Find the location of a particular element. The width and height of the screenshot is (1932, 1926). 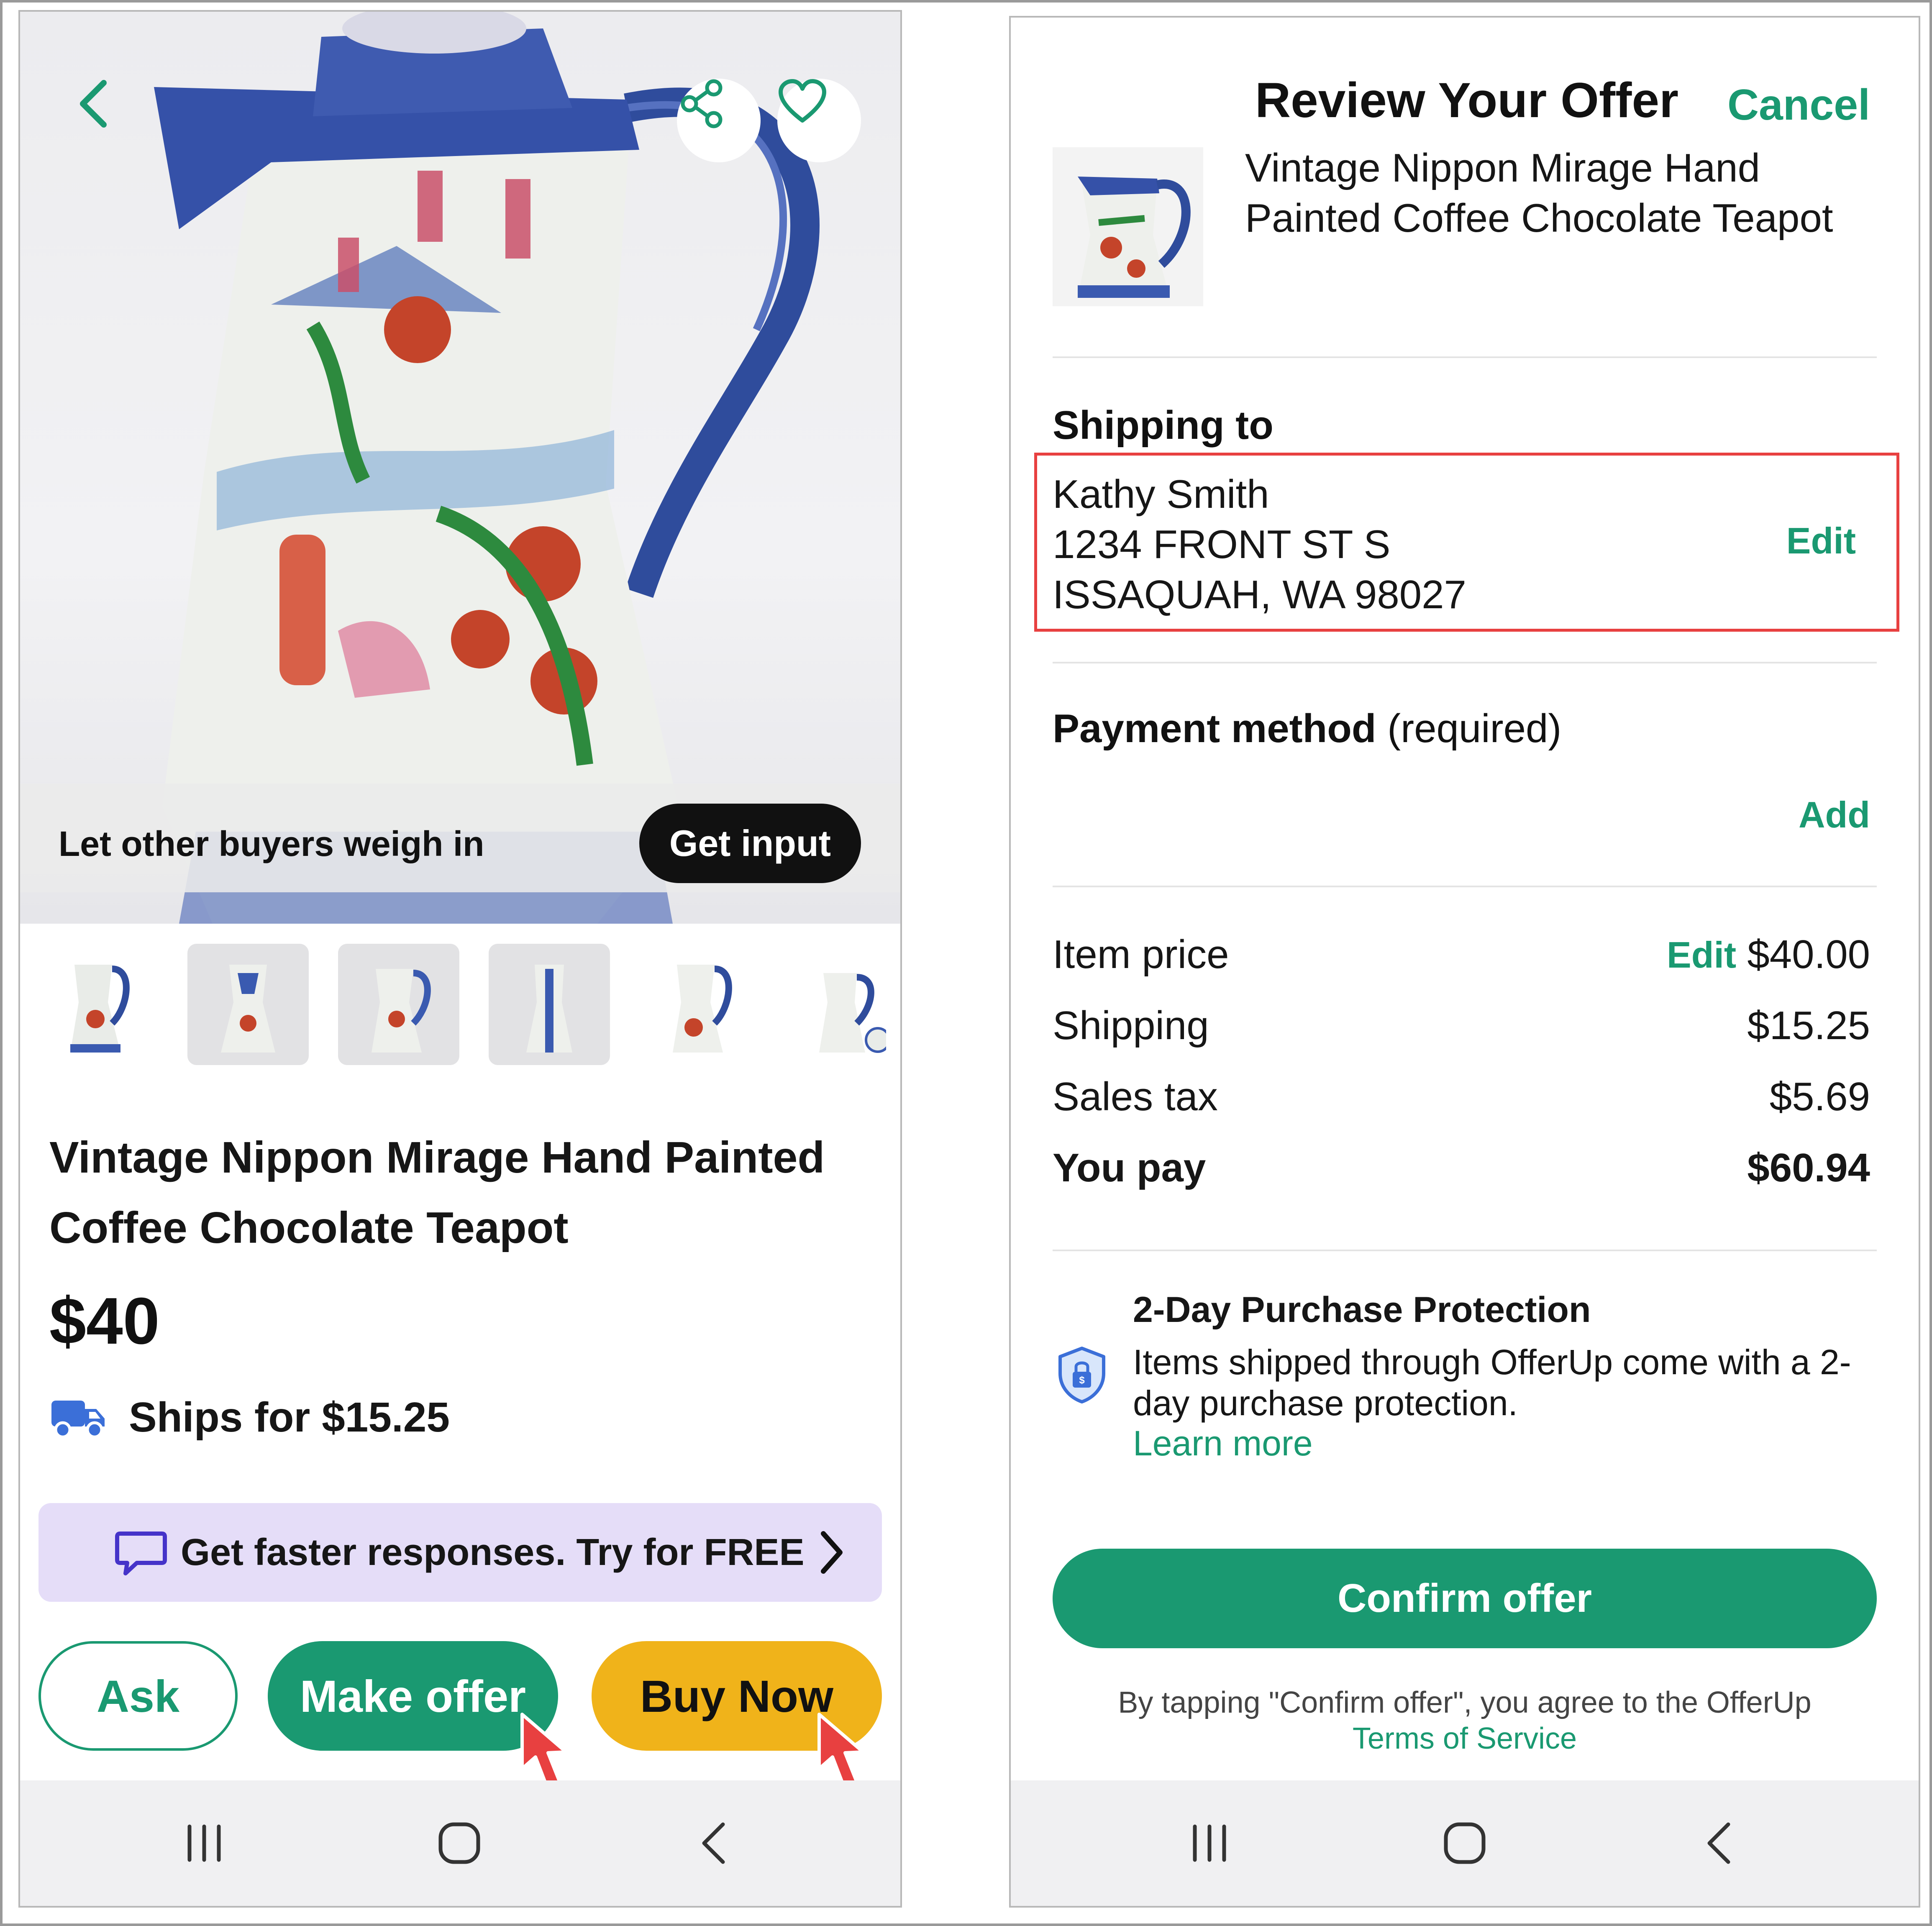

total-label: You pay is located at coordinates (1129, 1167).